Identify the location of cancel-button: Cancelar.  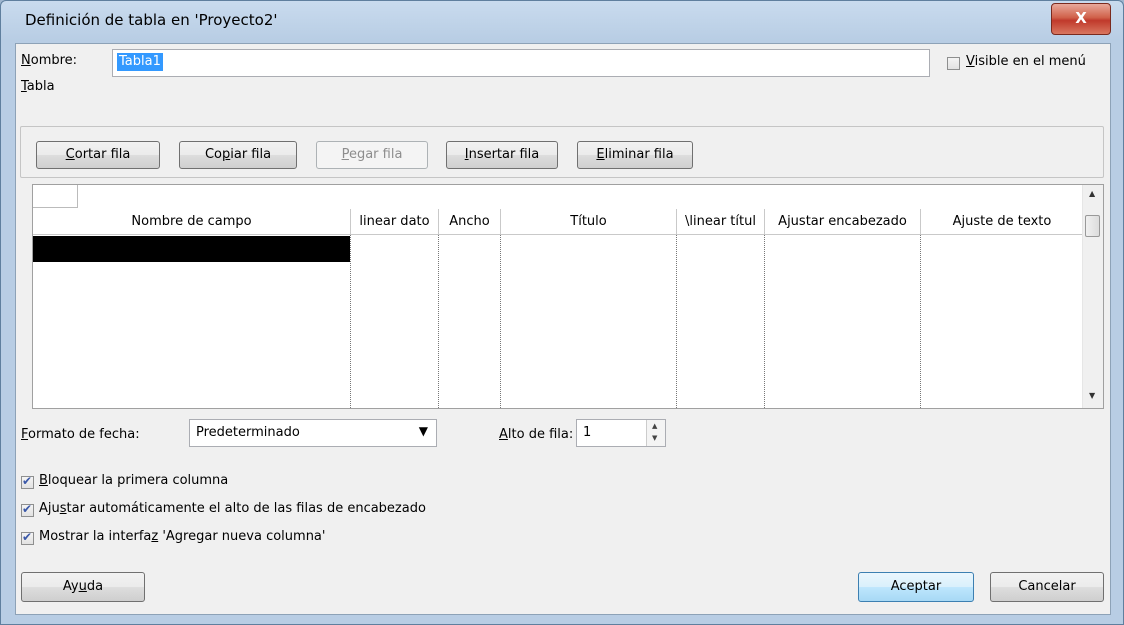
(1047, 587).